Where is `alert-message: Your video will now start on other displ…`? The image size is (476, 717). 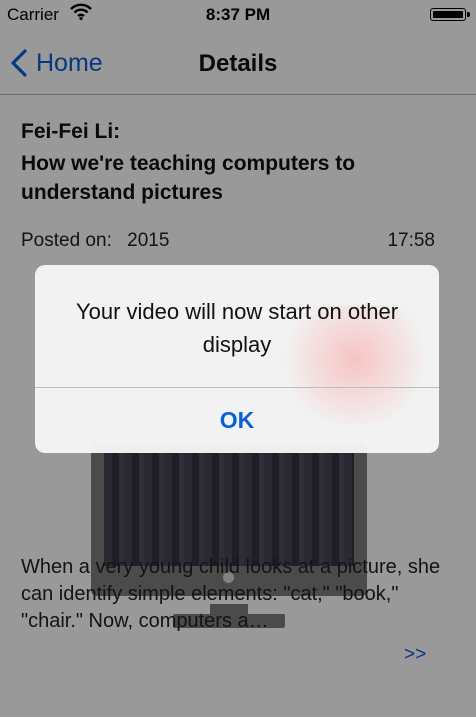
alert-message: Your video will now start on other displ… is located at coordinates (237, 328).